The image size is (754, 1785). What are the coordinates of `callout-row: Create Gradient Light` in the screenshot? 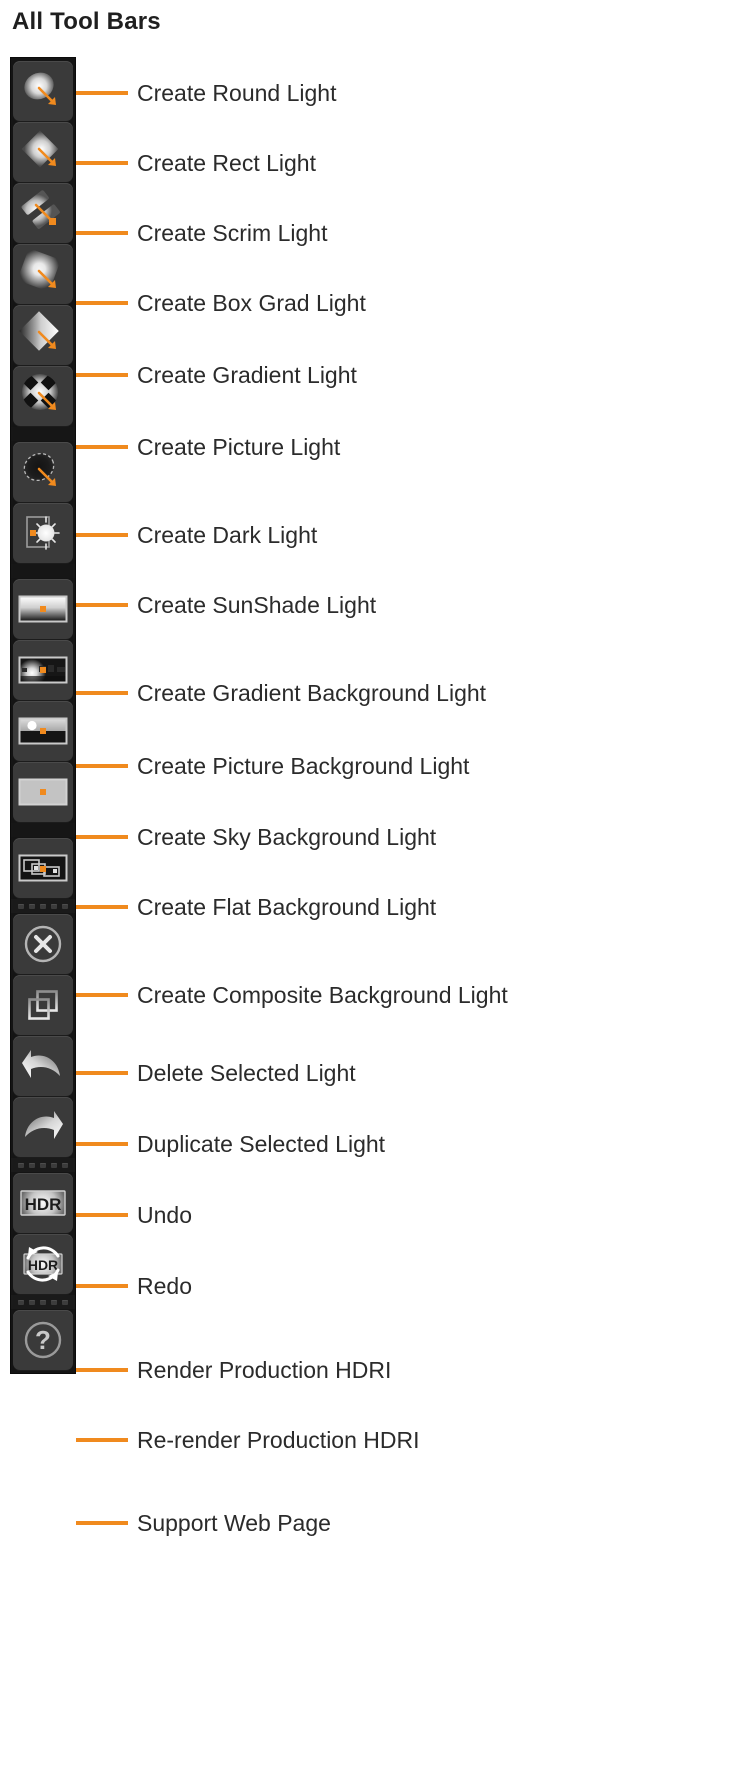 It's located at (216, 374).